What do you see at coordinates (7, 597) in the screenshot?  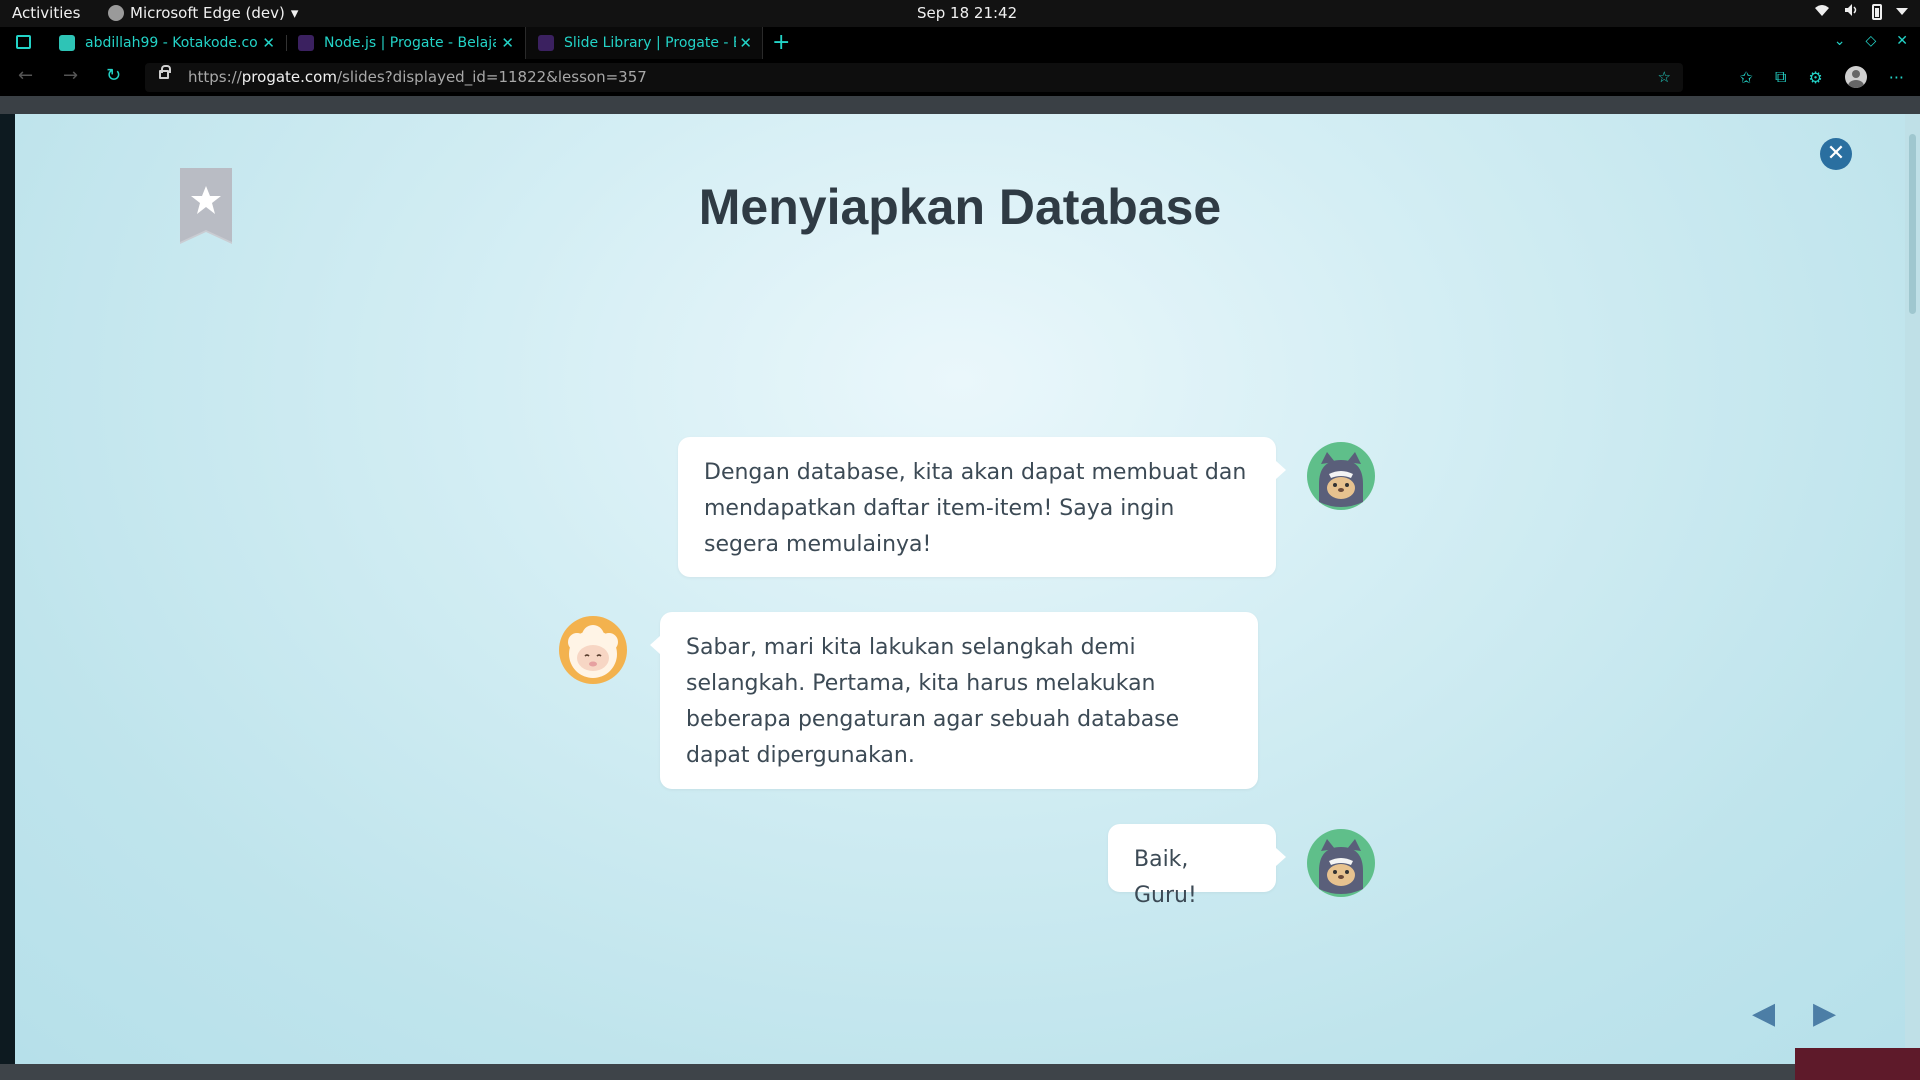 I see `modal-backdrop` at bounding box center [7, 597].